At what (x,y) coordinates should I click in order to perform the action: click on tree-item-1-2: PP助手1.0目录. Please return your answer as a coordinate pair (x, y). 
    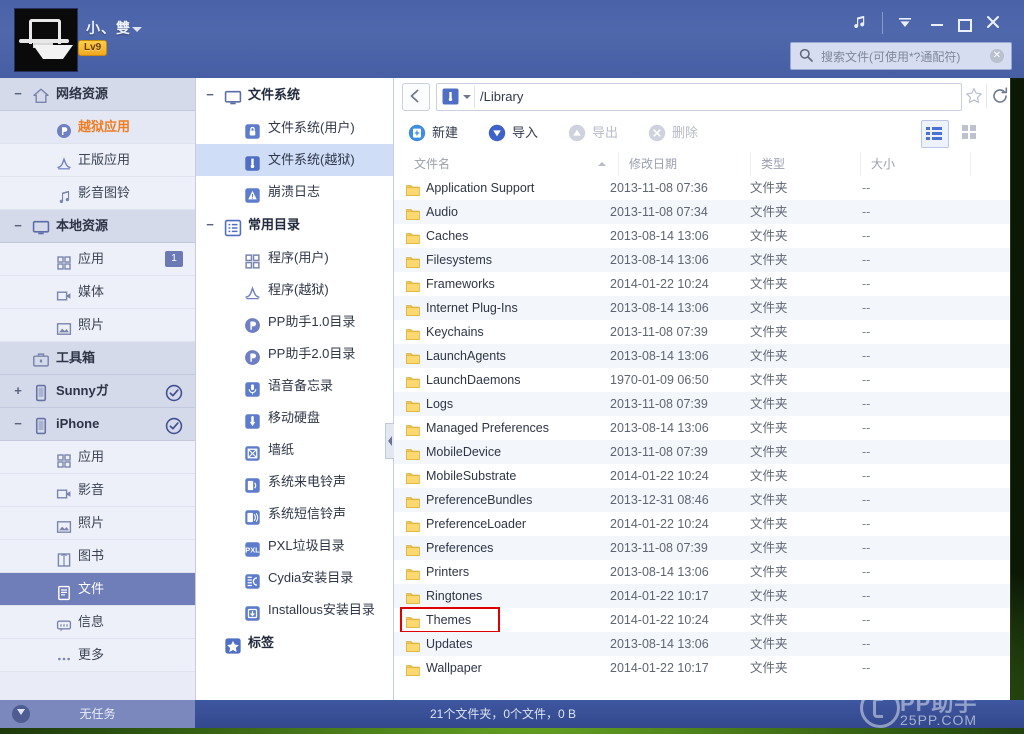
    Looking at the image, I should click on (294, 322).